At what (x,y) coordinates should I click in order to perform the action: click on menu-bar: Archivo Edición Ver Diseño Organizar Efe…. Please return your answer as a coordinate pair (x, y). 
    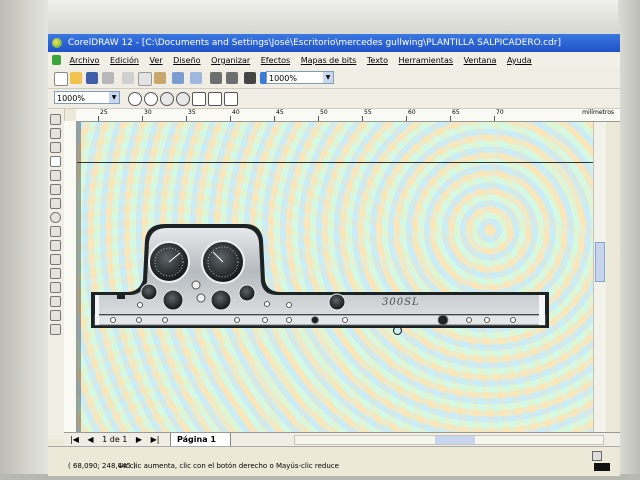
    Looking at the image, I should click on (334, 60).